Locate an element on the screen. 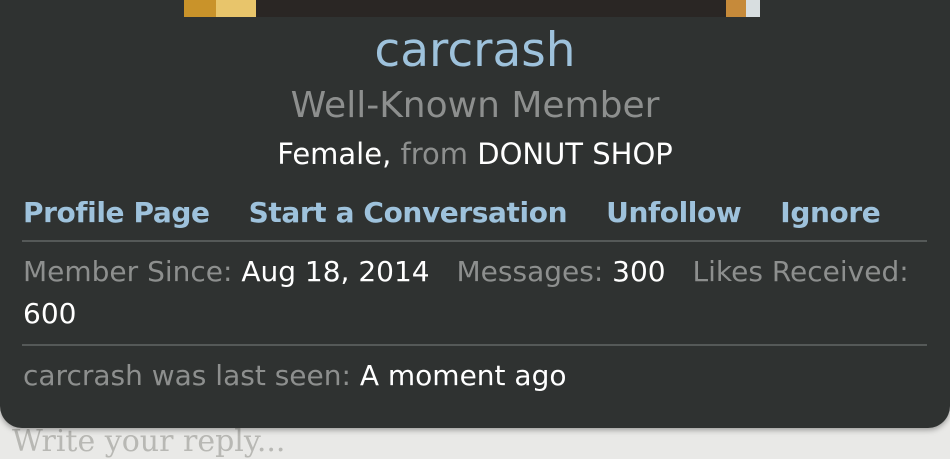 The width and height of the screenshot is (950, 459). last-seen-value: A moment ago is located at coordinates (463, 375).